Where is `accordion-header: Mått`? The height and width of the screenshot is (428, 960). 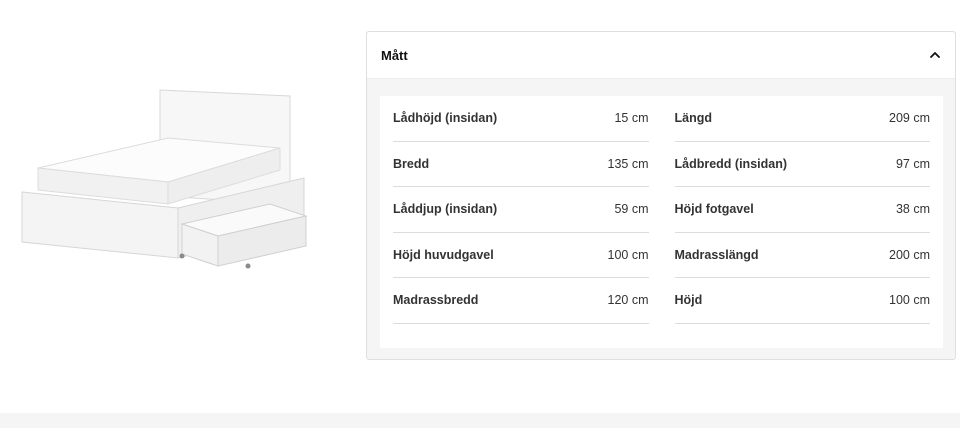
accordion-header: Mått is located at coordinates (661, 55).